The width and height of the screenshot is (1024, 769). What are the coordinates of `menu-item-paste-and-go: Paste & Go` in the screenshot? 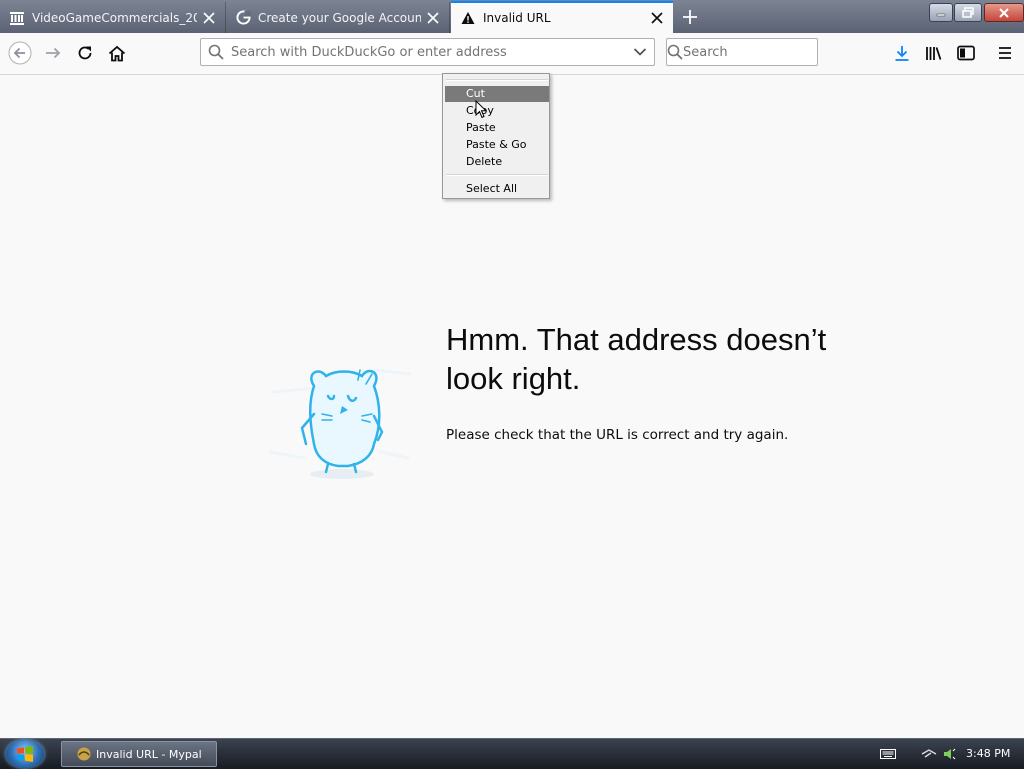 It's located at (497, 145).